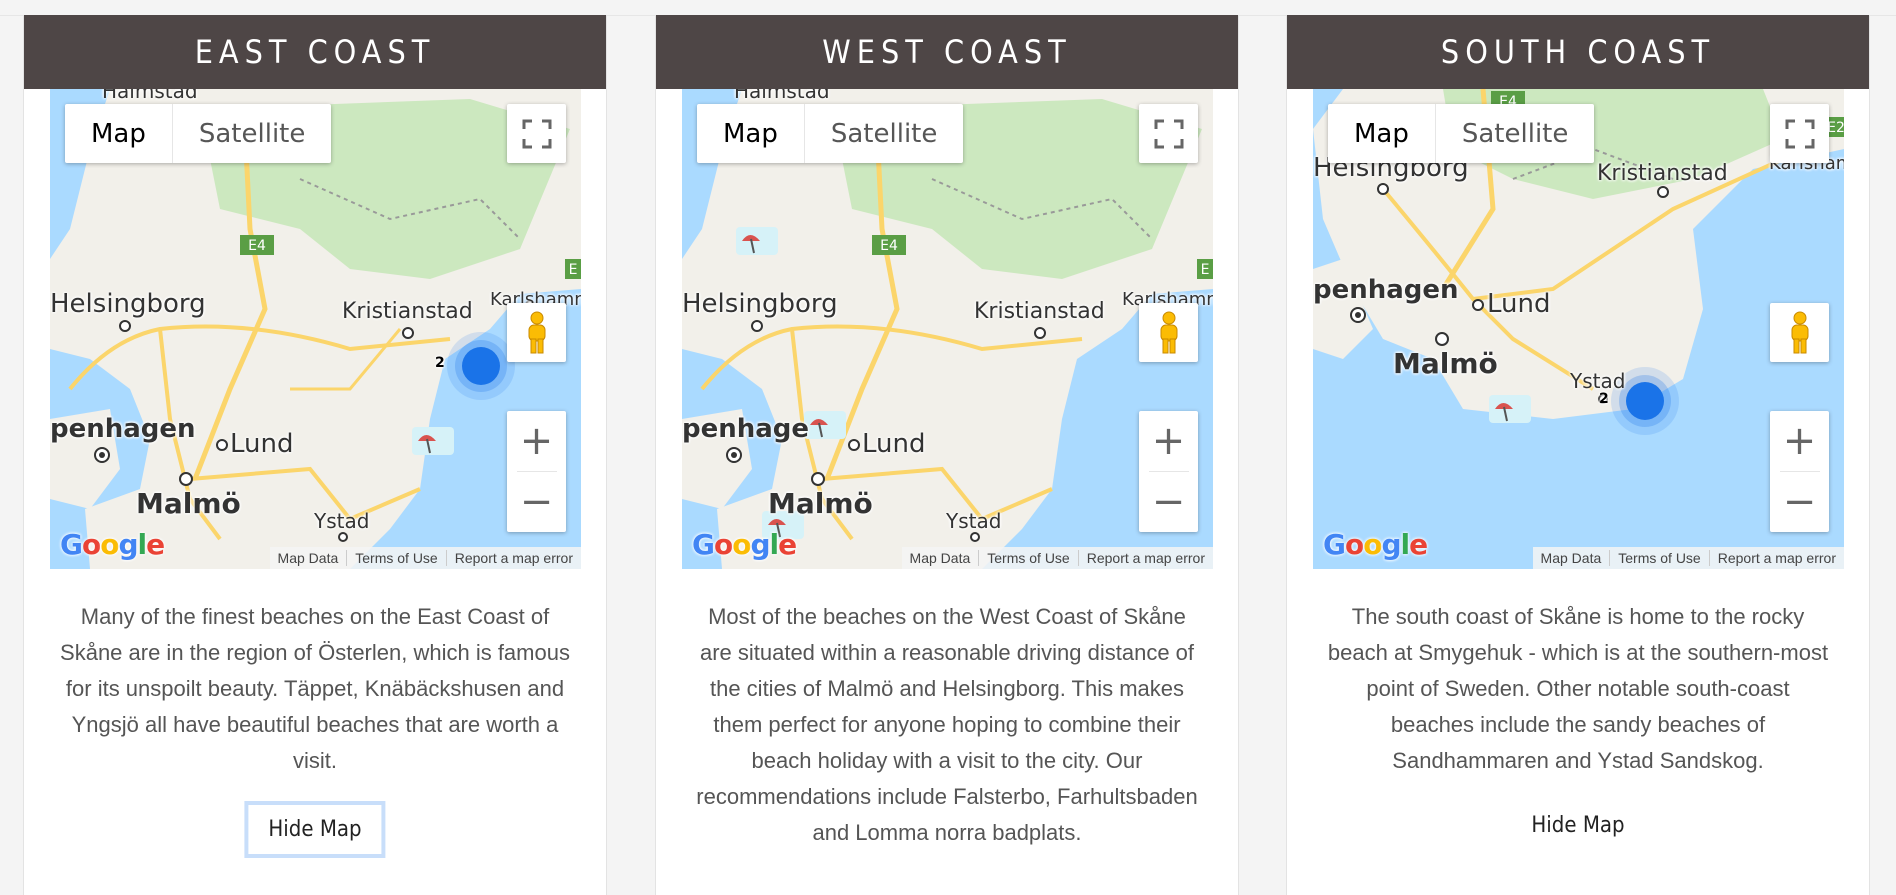 The image size is (1896, 895). I want to click on place-label: penhage, so click(746, 429).